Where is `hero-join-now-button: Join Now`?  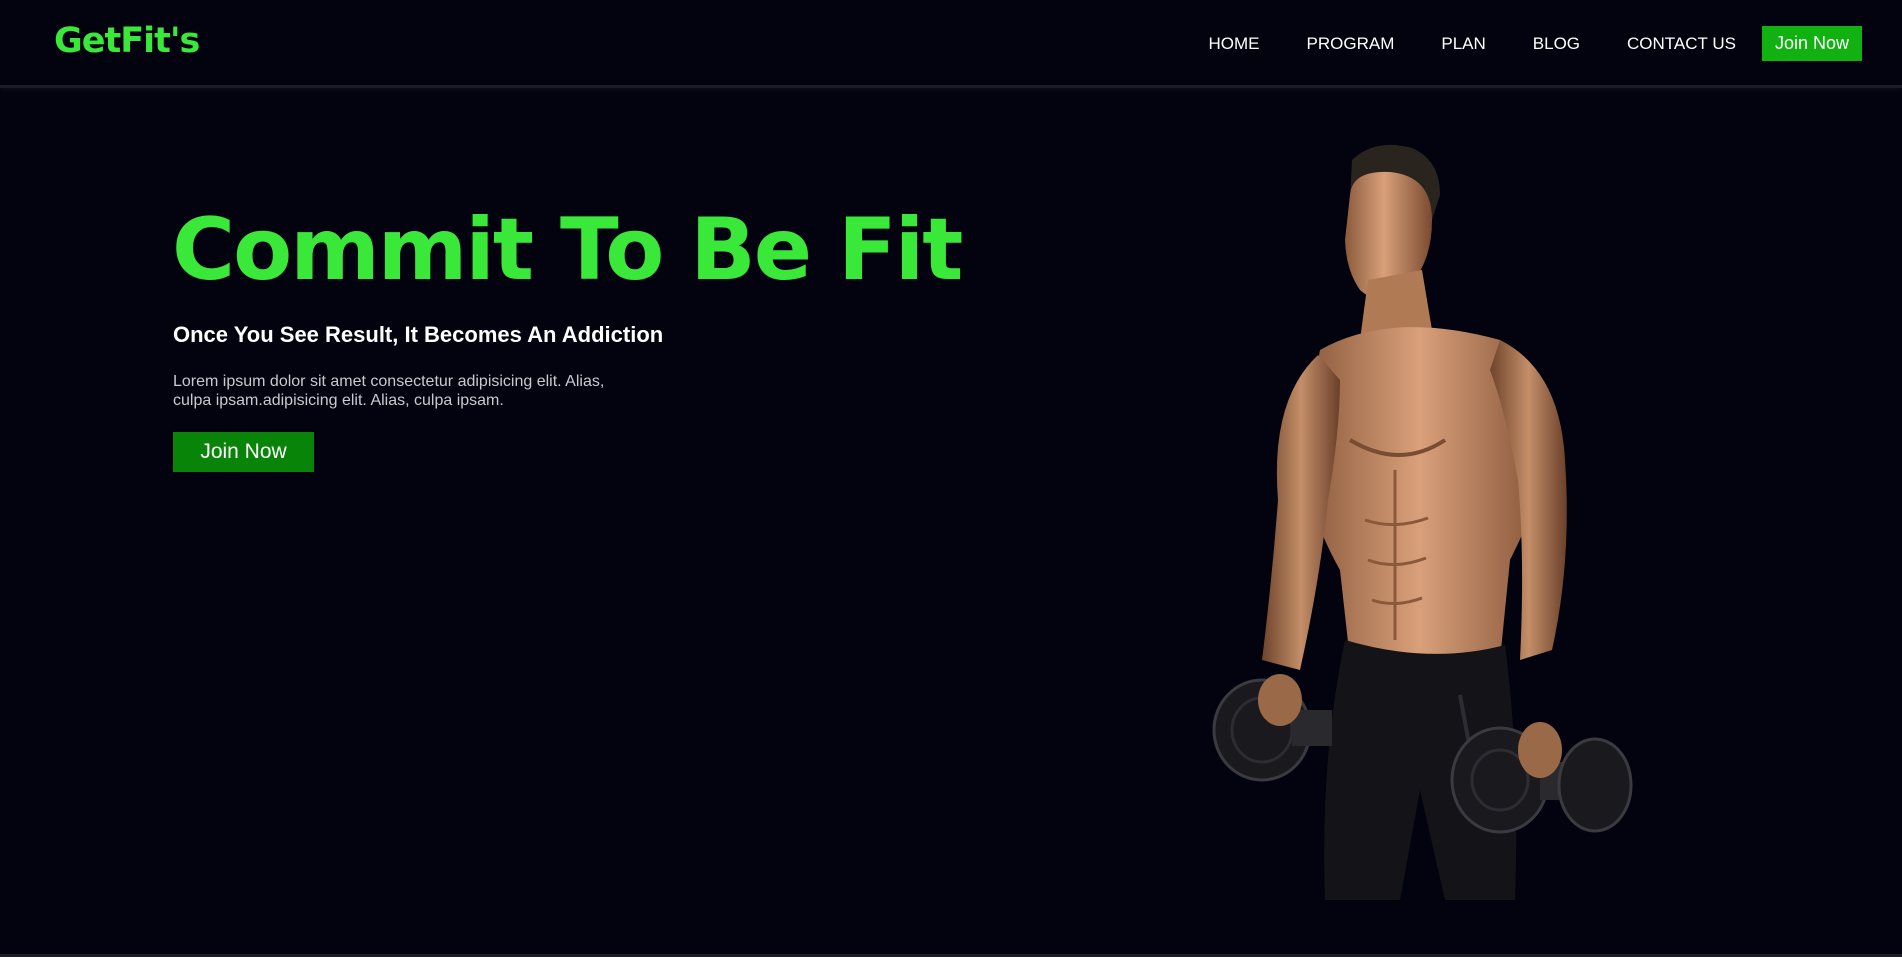
hero-join-now-button: Join Now is located at coordinates (243, 452).